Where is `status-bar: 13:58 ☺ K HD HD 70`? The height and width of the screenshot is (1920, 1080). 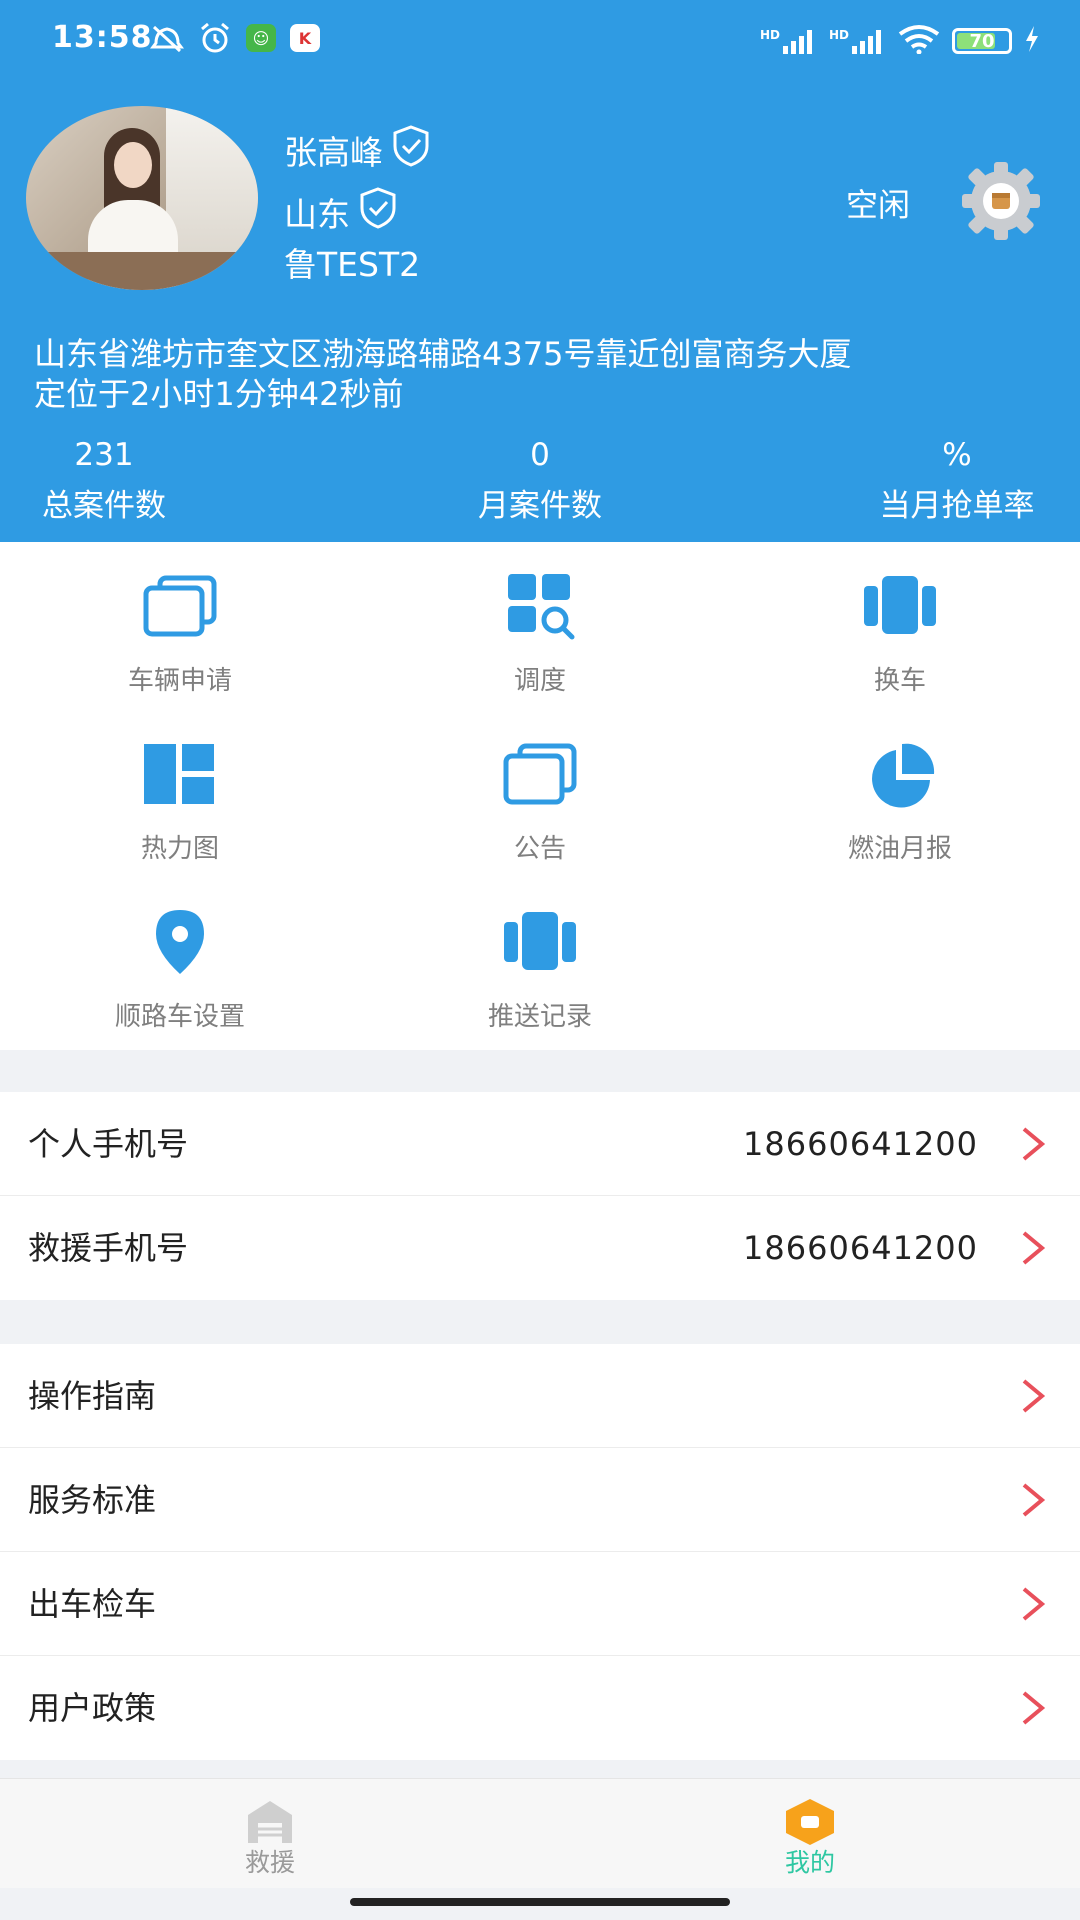
status-bar: 13:58 ☺ K HD HD 70 is located at coordinates (540, 40).